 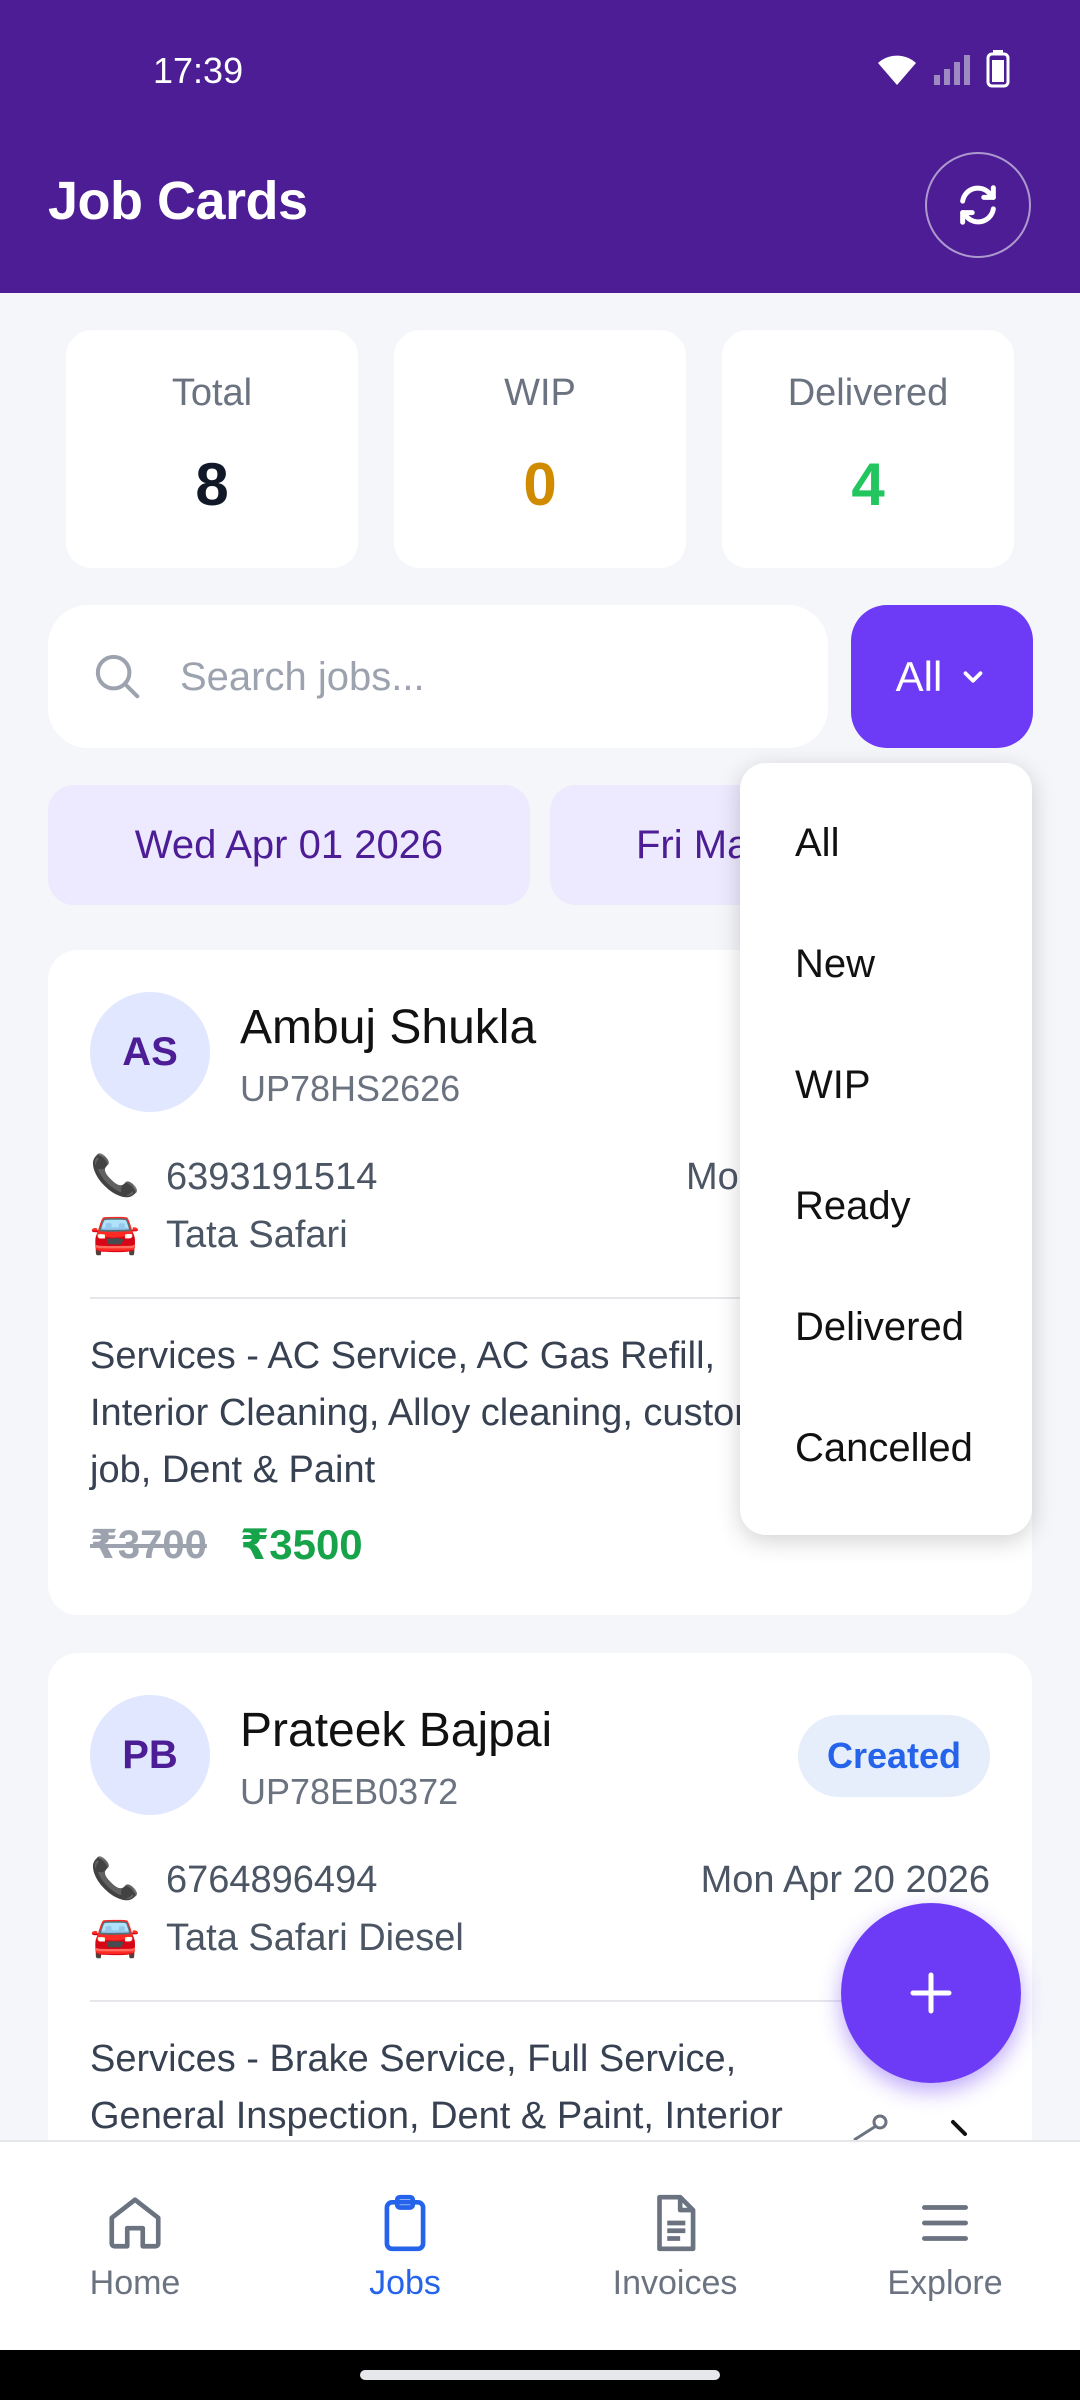 What do you see at coordinates (396, 1730) in the screenshot?
I see `customer-name: Prateek Bajpai` at bounding box center [396, 1730].